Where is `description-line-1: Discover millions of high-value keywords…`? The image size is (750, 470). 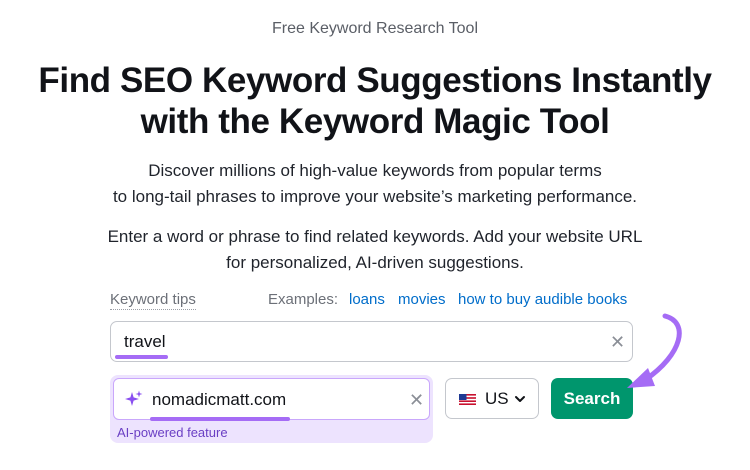
description-line-1: Discover millions of high-value keywords… is located at coordinates (375, 170).